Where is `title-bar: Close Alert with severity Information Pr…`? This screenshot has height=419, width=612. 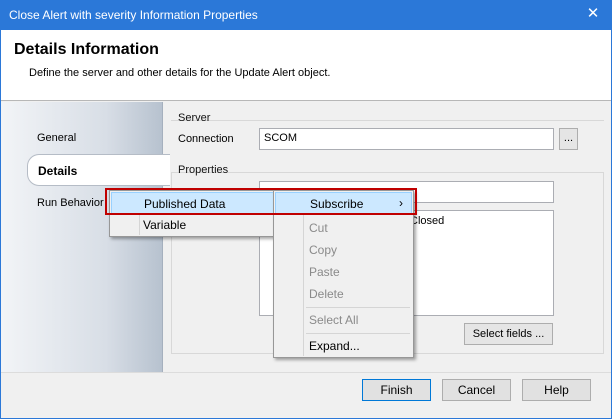
title-bar: Close Alert with severity Information Pr… is located at coordinates (306, 15).